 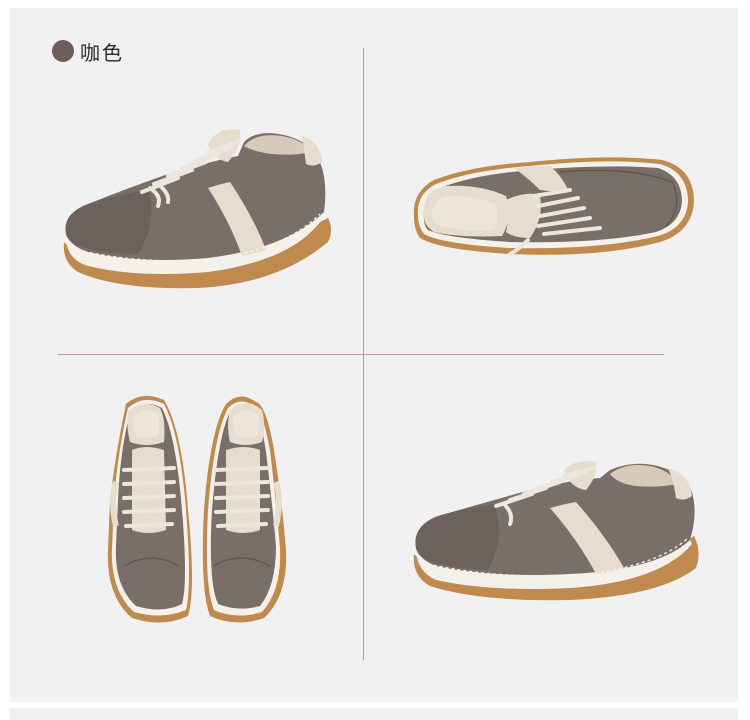 I want to click on sneaker-pair-front-icon, so click(x=197, y=509).